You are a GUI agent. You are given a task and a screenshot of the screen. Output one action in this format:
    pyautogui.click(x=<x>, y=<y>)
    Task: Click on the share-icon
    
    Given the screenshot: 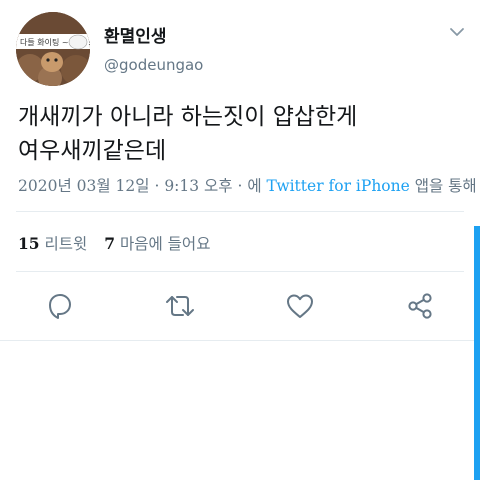 What is the action you would take?
    pyautogui.click(x=420, y=306)
    